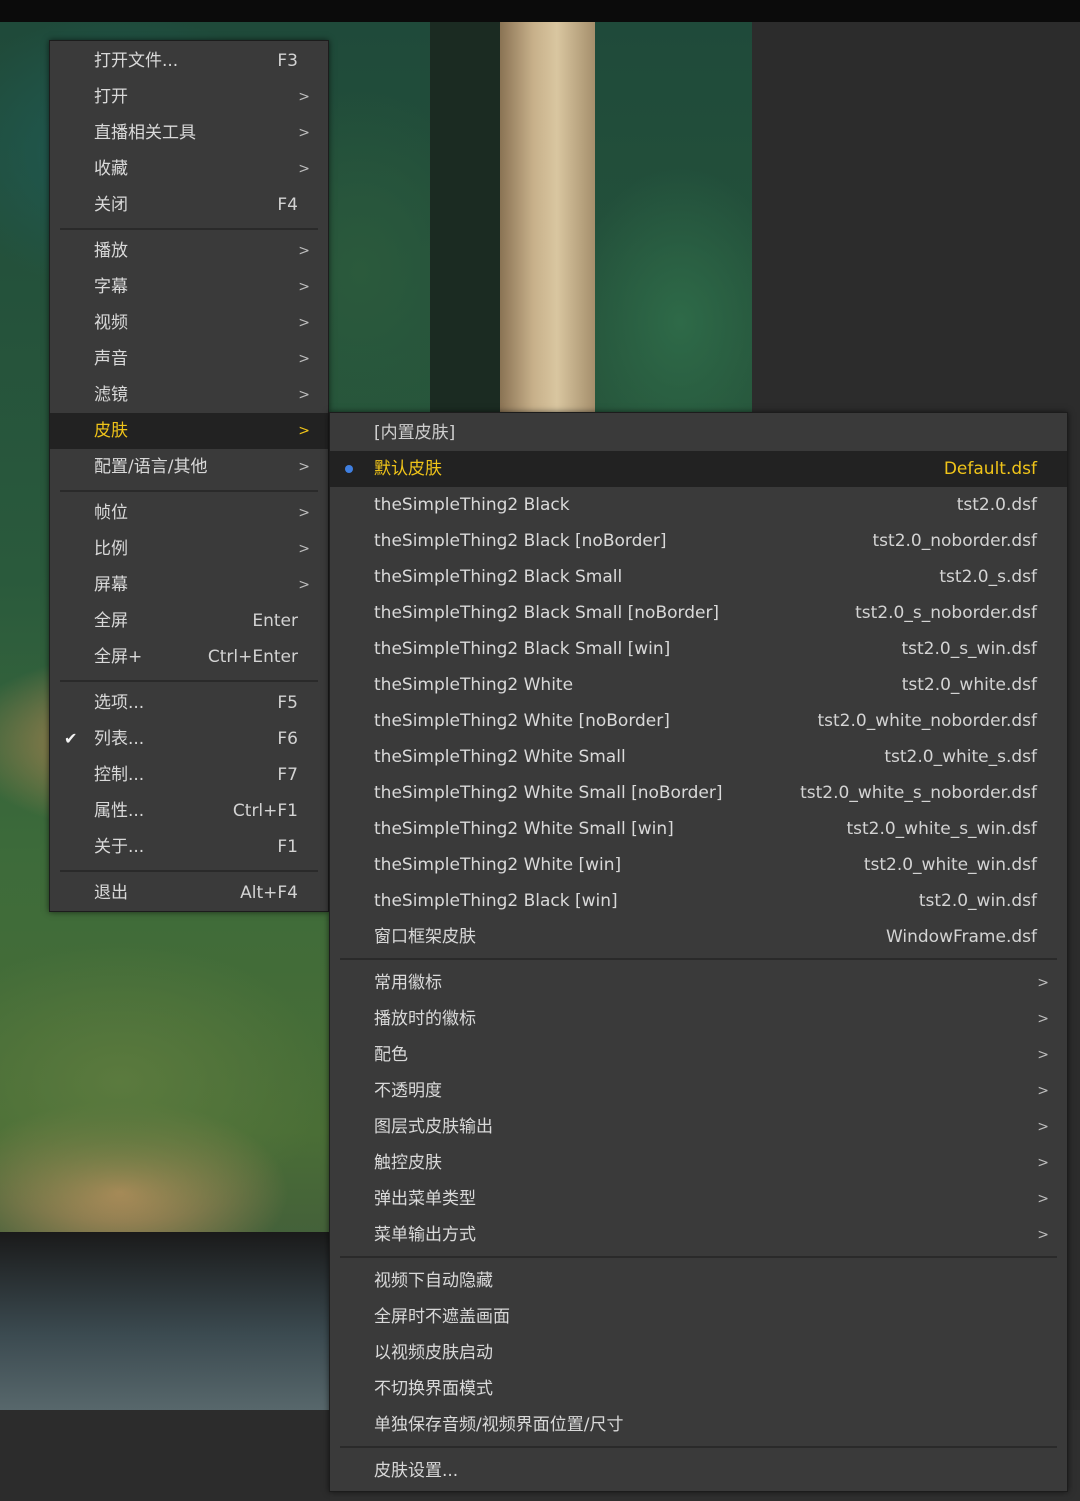  I want to click on menu-item-open: 打开 >, so click(189, 97).